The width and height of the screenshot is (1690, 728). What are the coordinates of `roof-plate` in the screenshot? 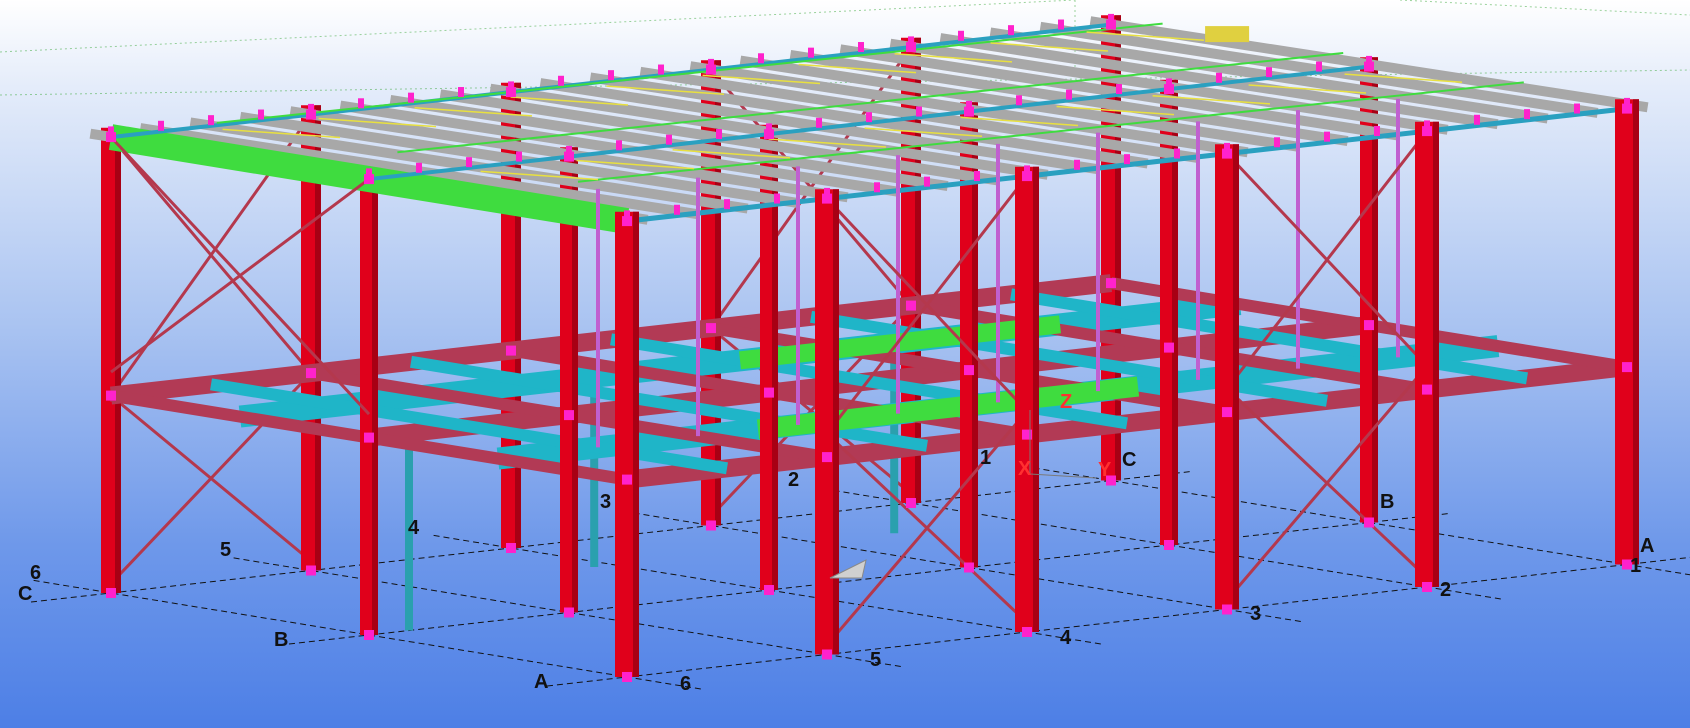 It's located at (1227, 34).